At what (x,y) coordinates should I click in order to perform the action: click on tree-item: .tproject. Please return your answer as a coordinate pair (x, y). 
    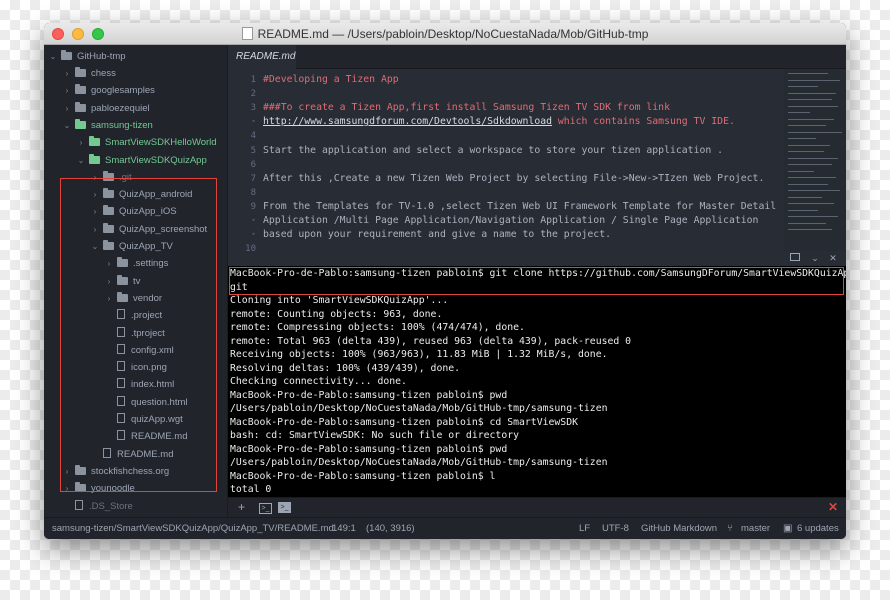
    Looking at the image, I should click on (134, 333).